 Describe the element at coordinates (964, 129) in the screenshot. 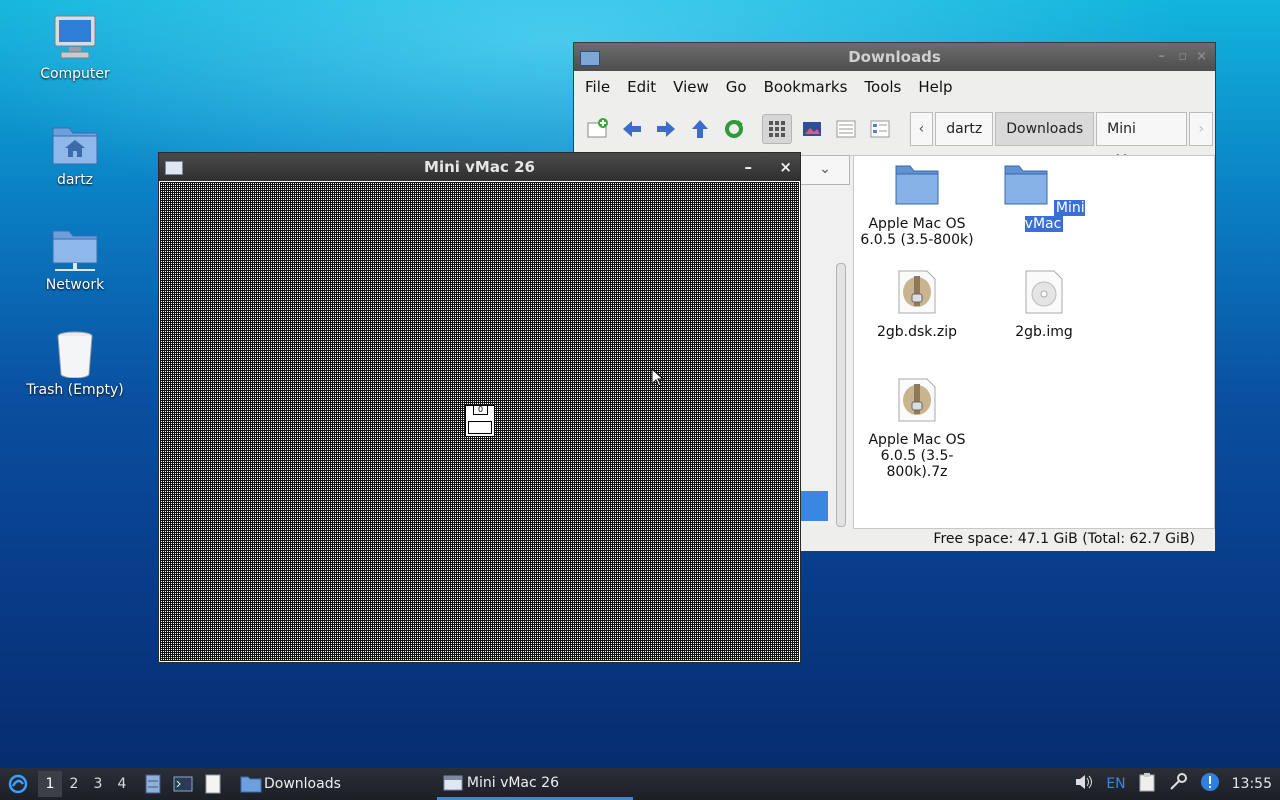

I see `breadcrumb-item-dartz: dartz` at that location.